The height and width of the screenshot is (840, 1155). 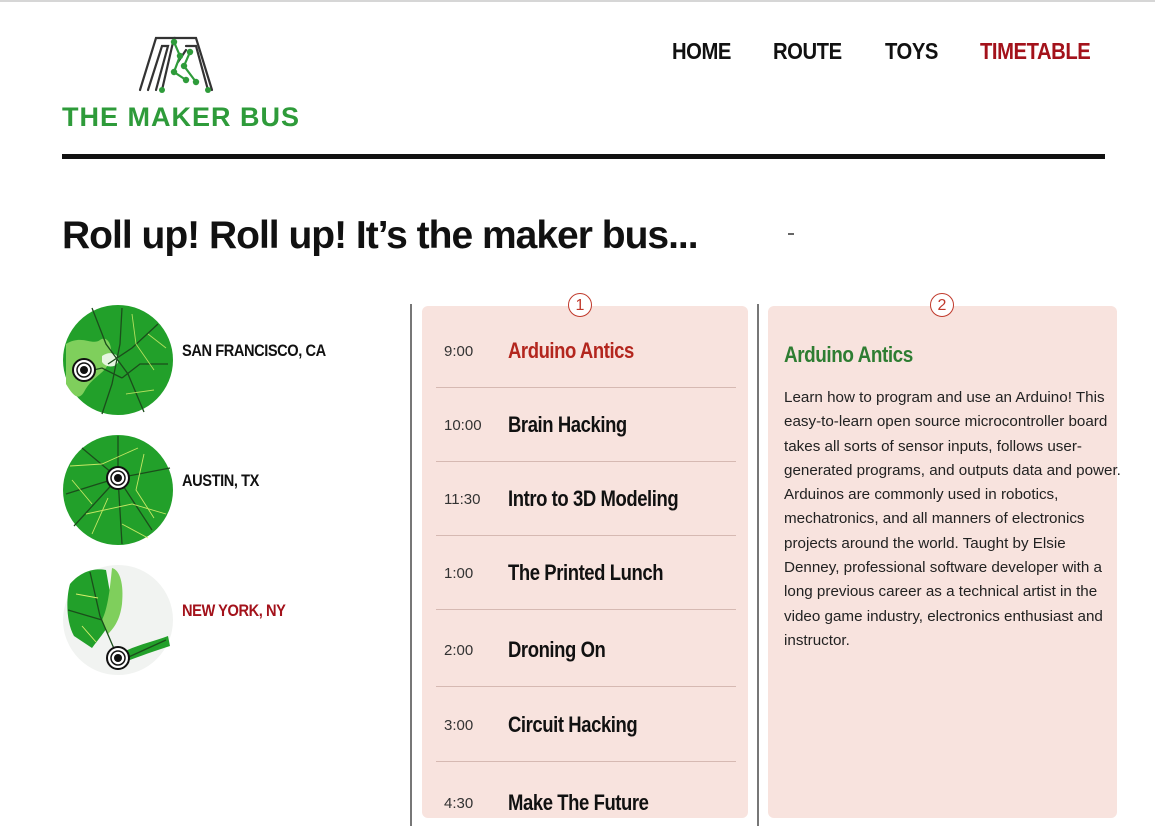 I want to click on city-label-austin: AUSTIN, TX, so click(x=220, y=480).